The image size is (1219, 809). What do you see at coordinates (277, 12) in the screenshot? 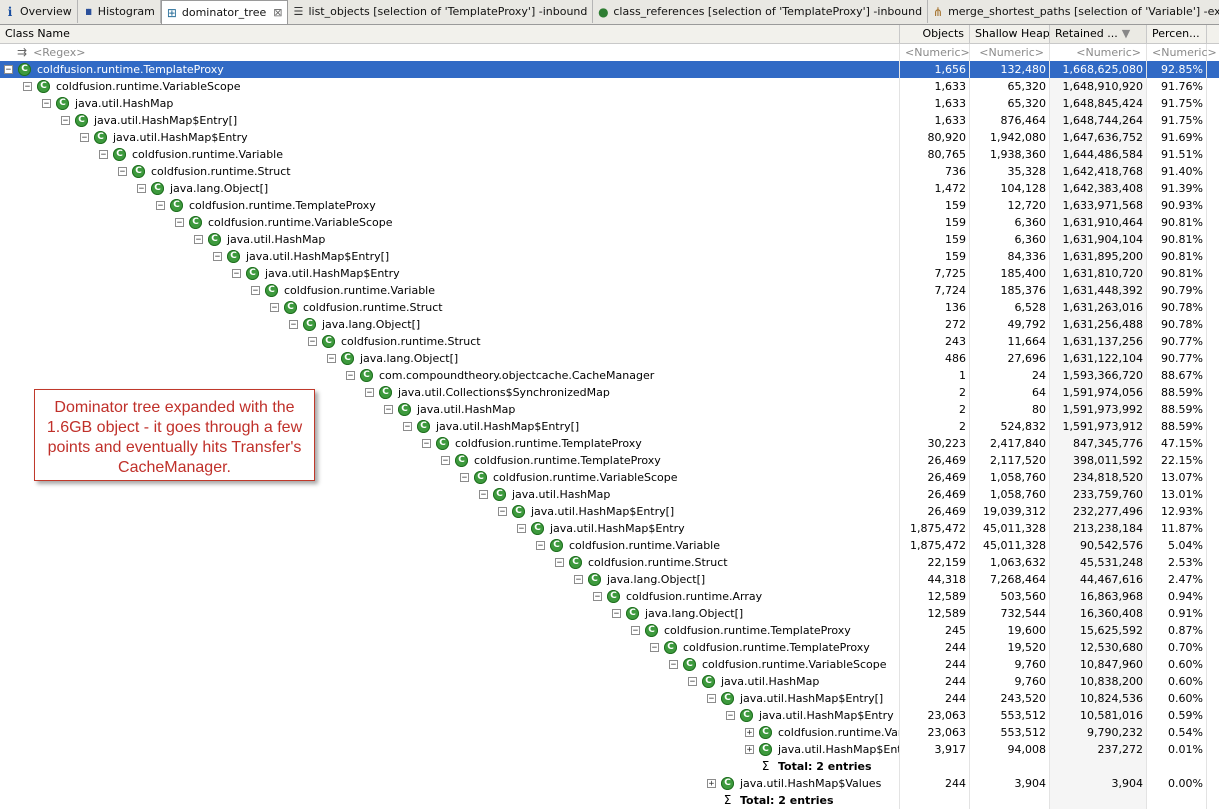
I see `close-tab-icon: ⊠` at bounding box center [277, 12].